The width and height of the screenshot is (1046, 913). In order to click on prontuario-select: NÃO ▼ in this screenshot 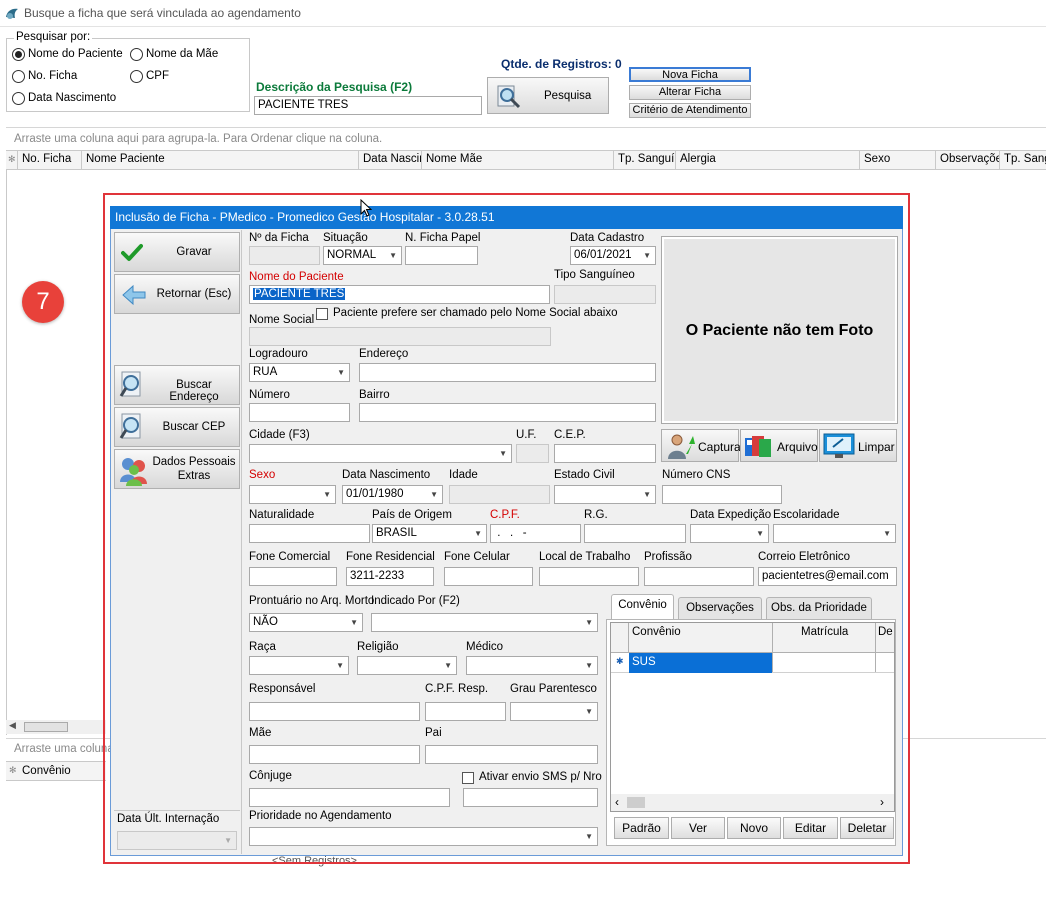, I will do `click(306, 622)`.